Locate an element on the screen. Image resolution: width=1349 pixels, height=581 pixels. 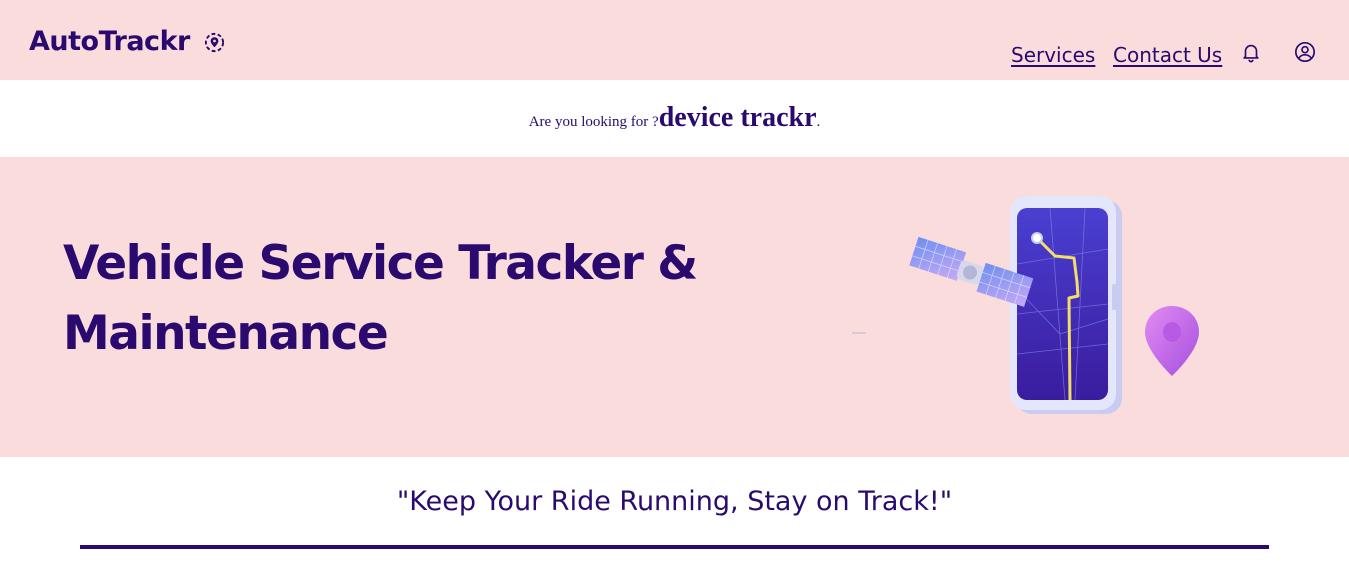
satellite-phone-map-illustration is located at coordinates (1025, 305).